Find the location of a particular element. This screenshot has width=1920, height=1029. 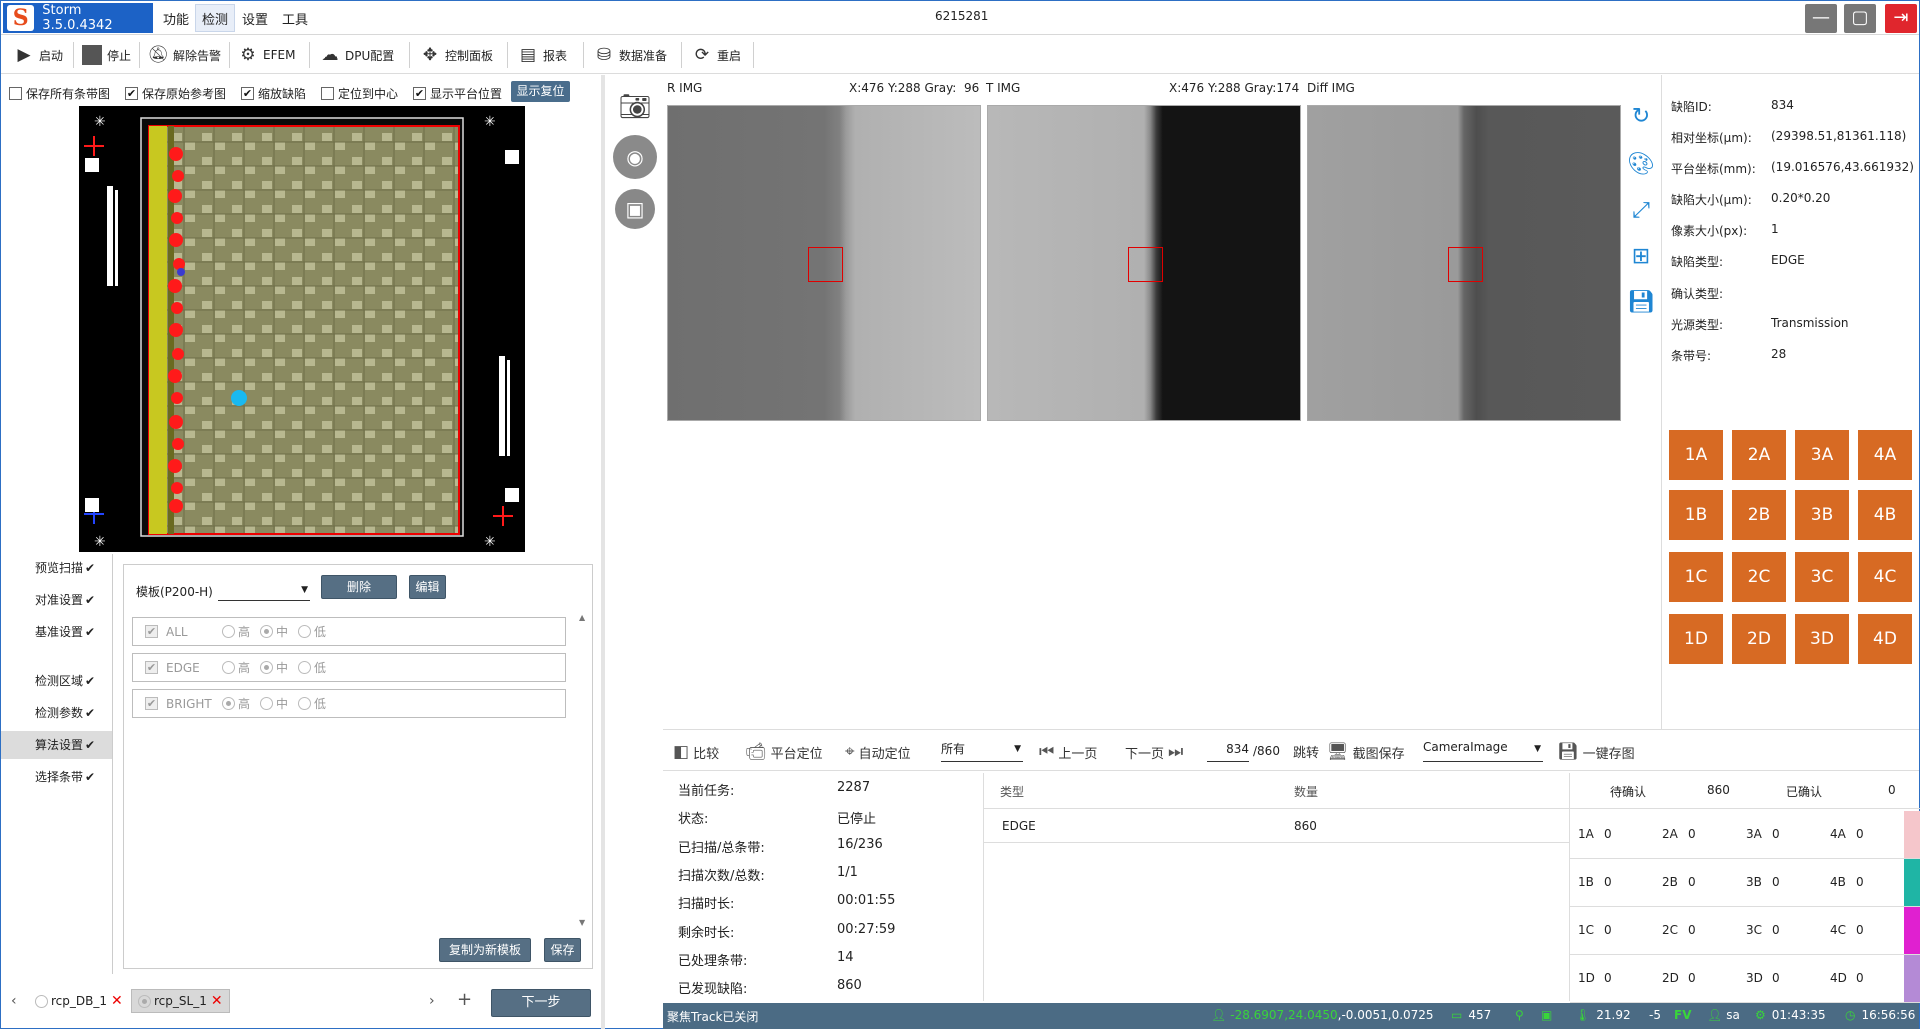

menu-function: 功能 is located at coordinates (176, 18).